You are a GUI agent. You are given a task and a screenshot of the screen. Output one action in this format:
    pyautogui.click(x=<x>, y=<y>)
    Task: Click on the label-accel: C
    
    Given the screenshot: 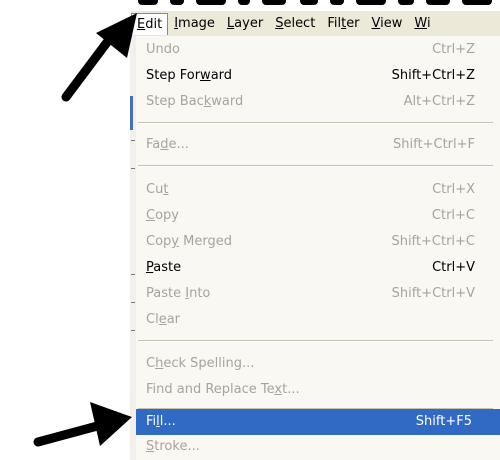 What is the action you would take?
    pyautogui.click(x=151, y=215)
    